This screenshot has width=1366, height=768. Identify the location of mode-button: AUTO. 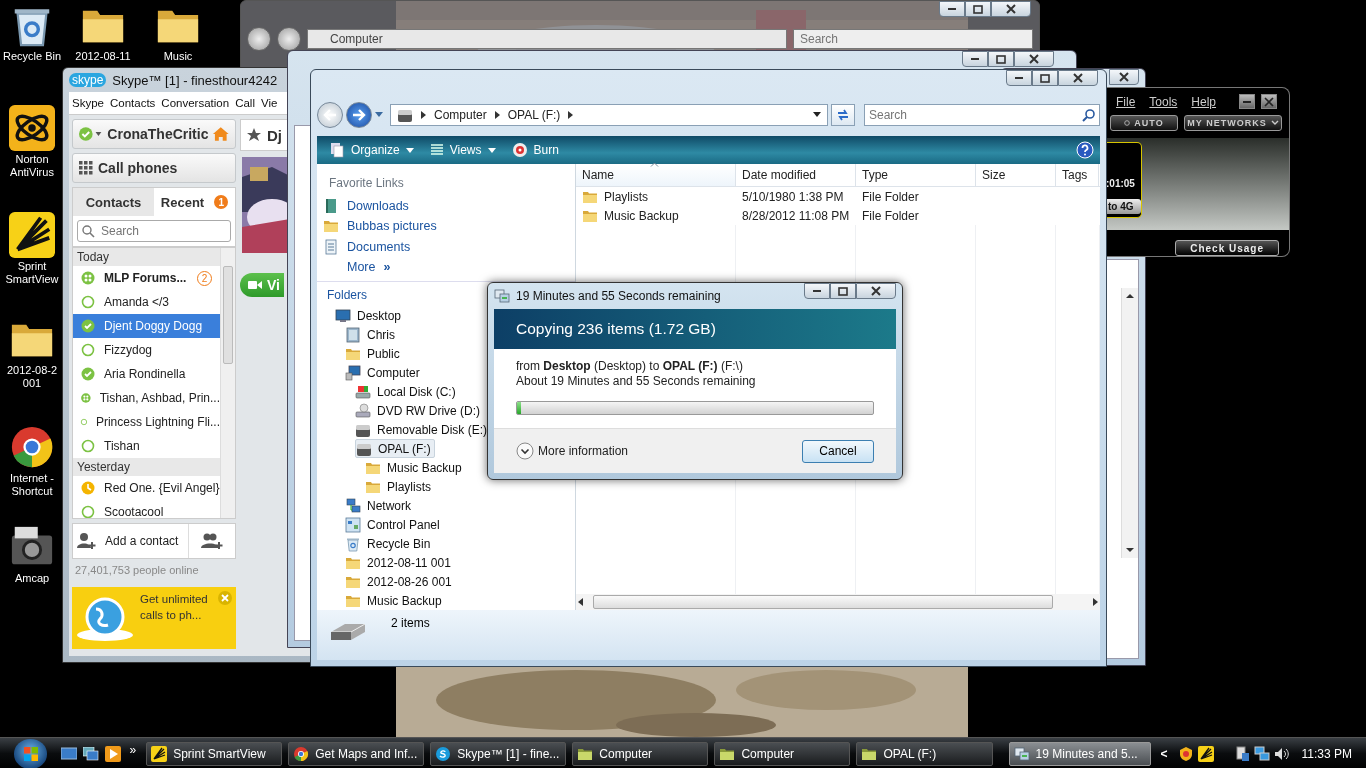
(1144, 123).